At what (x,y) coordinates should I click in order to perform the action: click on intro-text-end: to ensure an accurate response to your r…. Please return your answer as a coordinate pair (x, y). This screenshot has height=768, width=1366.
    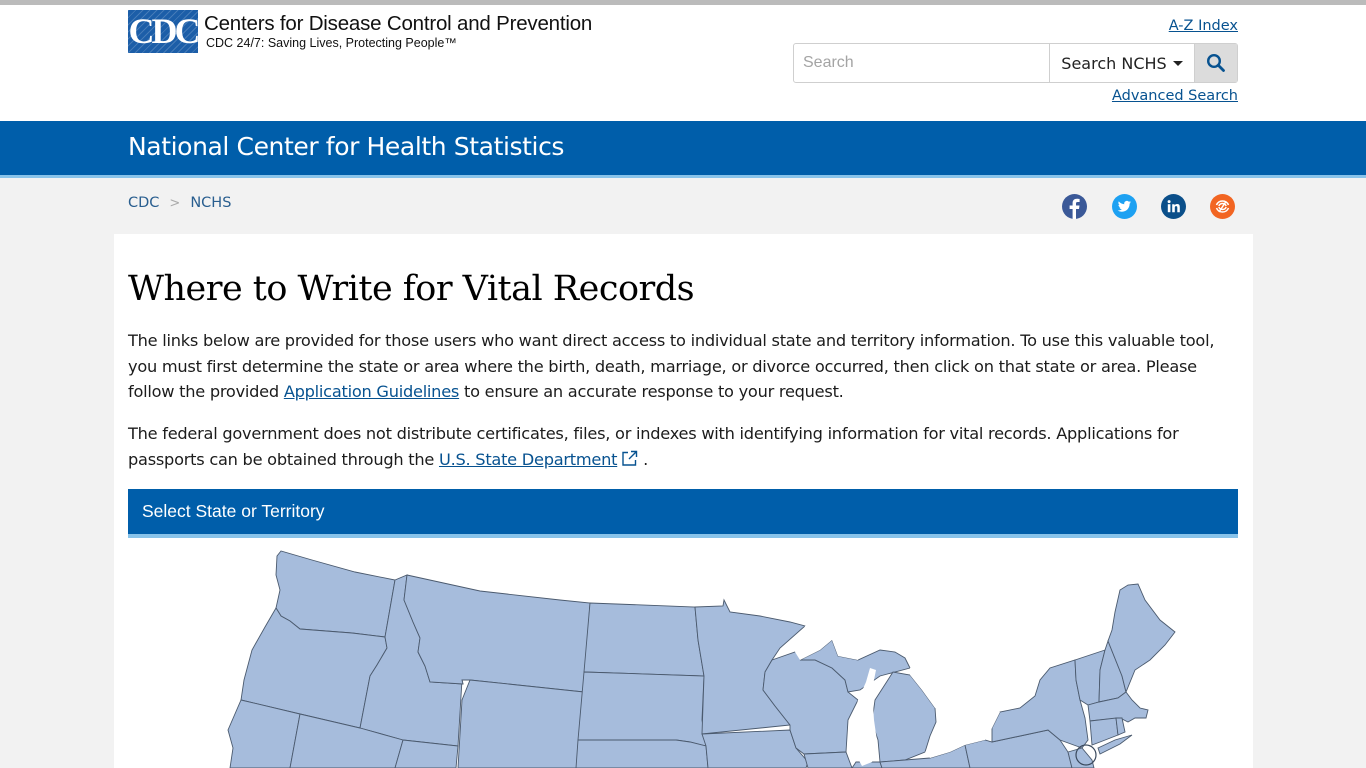
    Looking at the image, I should click on (651, 391).